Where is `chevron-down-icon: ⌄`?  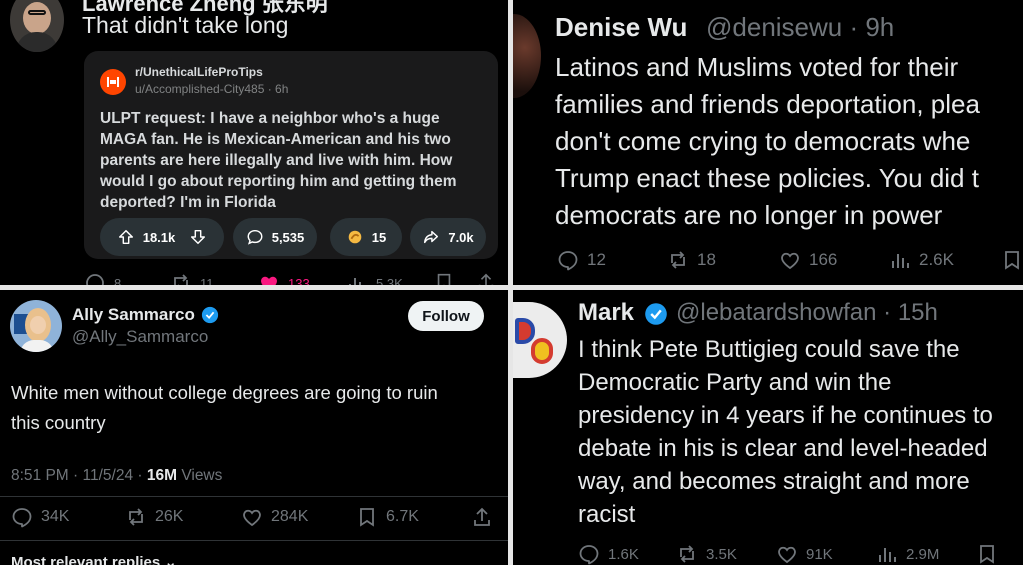 chevron-down-icon: ⌄ is located at coordinates (170, 559).